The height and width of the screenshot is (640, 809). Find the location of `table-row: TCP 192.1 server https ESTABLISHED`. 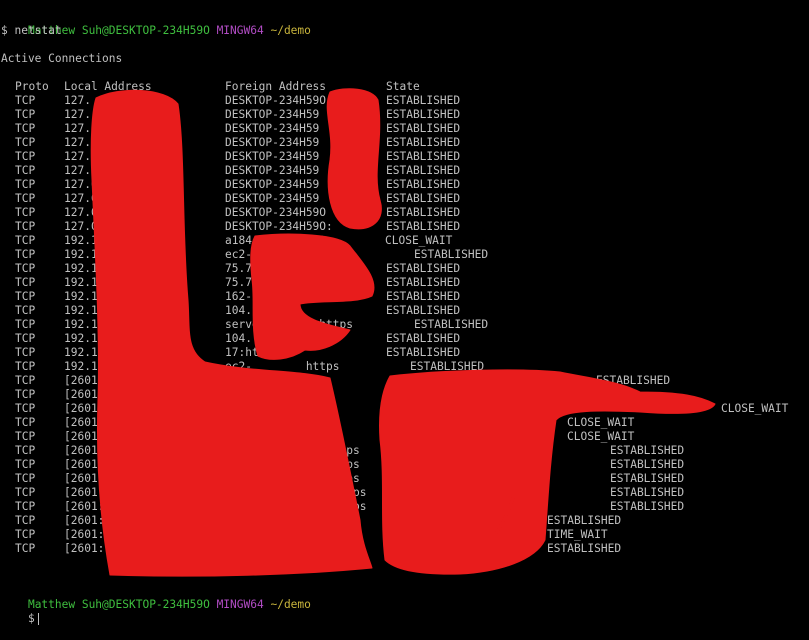

table-row: TCP 192.1 server https ESTABLISHED is located at coordinates (404, 325).